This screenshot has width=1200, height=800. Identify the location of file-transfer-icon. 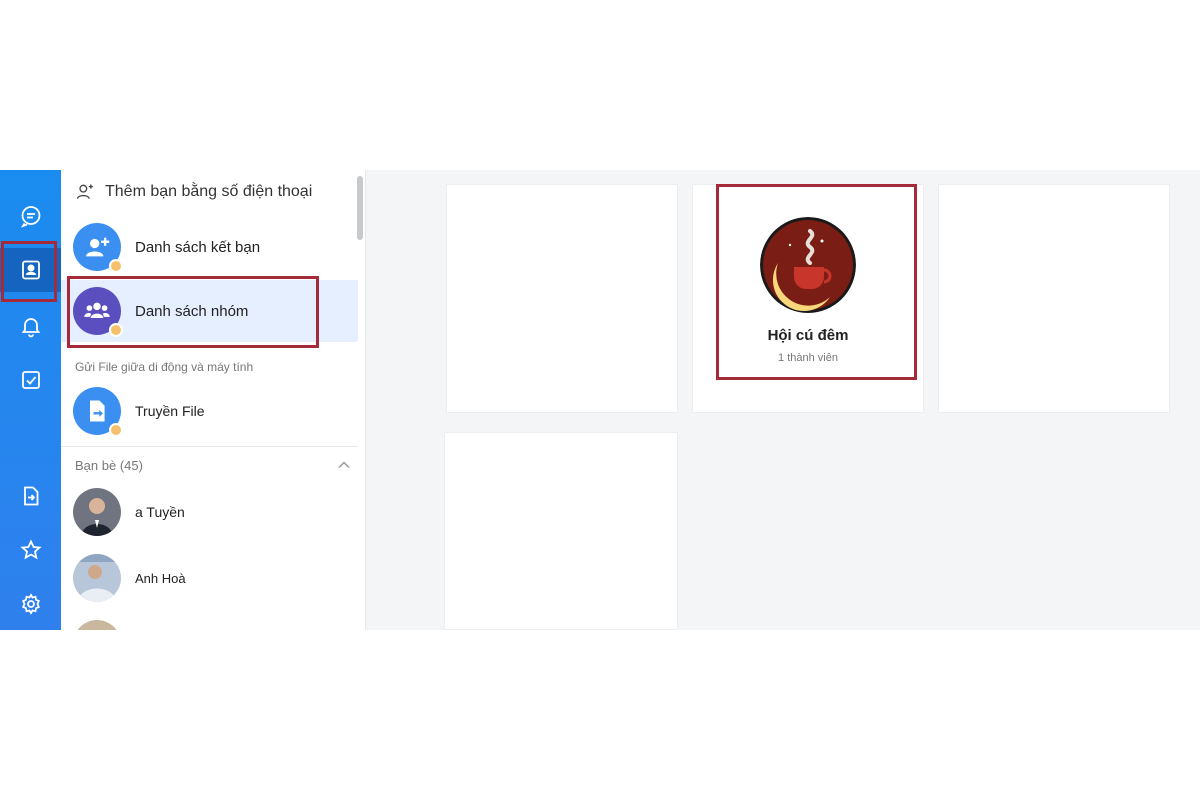
(30, 496).